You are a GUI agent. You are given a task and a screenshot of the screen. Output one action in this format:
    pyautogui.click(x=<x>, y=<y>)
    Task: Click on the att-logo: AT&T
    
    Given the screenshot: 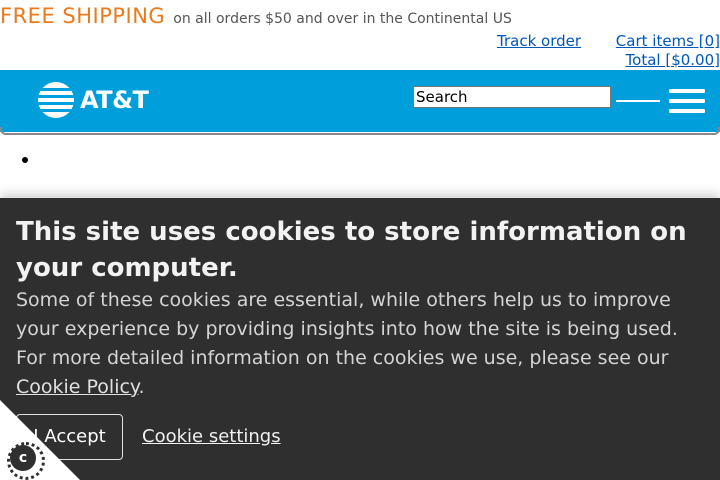 What is the action you would take?
    pyautogui.click(x=93, y=100)
    